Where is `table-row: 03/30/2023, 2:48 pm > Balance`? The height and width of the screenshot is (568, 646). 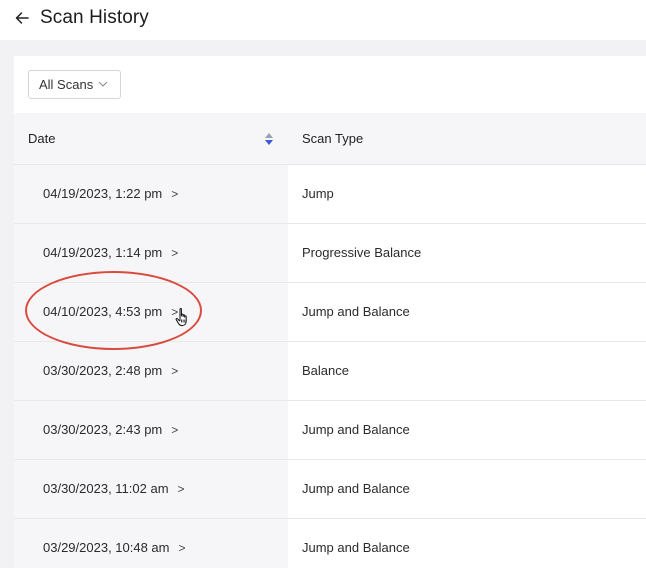 table-row: 03/30/2023, 2:48 pm > Balance is located at coordinates (330, 371).